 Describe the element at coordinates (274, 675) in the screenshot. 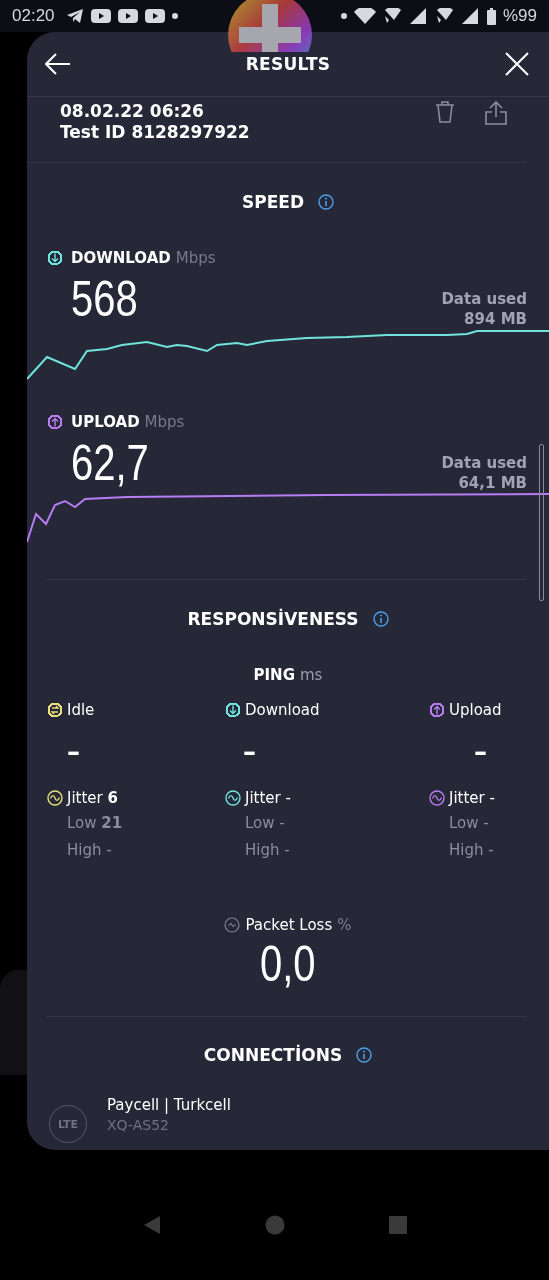

I see `ping-label: PING` at that location.